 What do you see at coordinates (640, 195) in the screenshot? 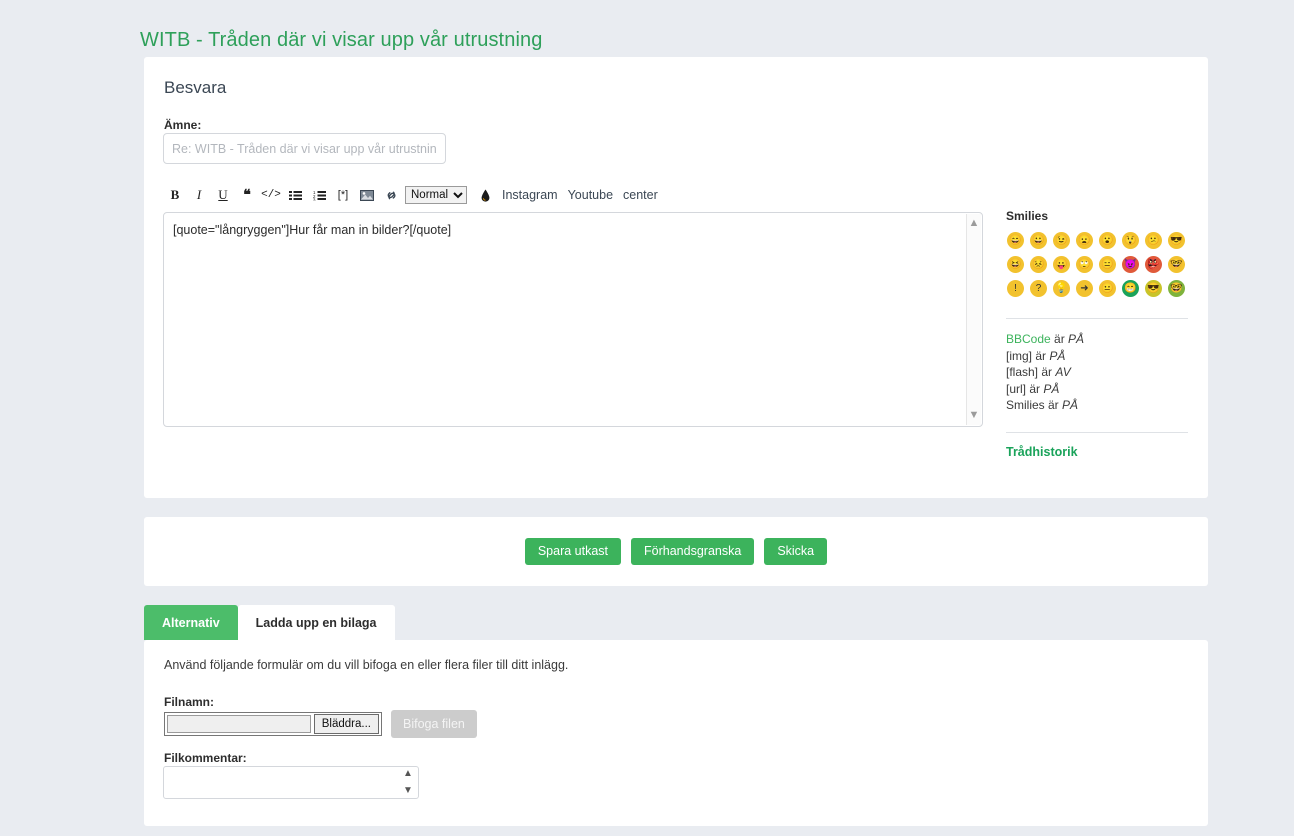
I see `center-button: center` at bounding box center [640, 195].